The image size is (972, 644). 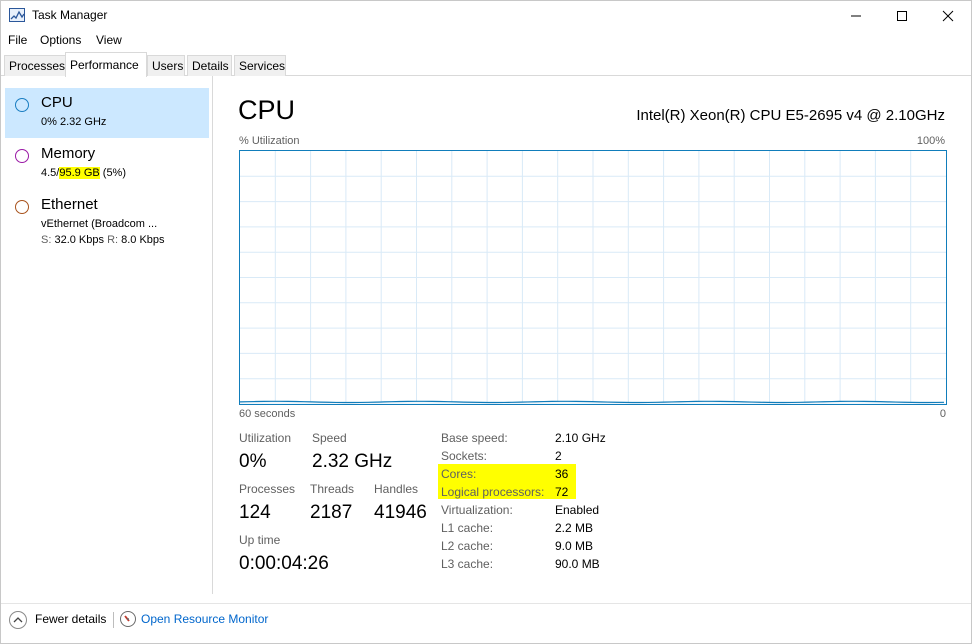 I want to click on sidebar-item-summary: 0% 2.32 GHz, so click(x=74, y=122).